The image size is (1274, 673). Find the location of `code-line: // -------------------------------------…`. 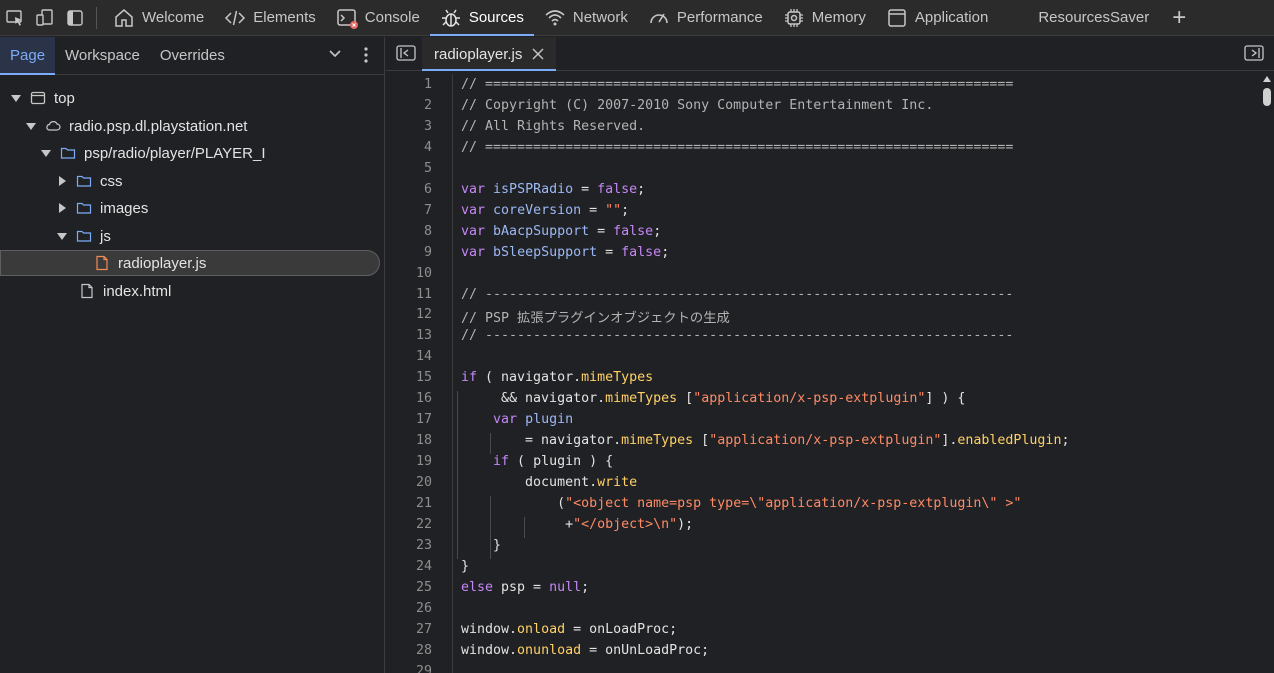

code-line: // -------------------------------------… is located at coordinates (737, 294).